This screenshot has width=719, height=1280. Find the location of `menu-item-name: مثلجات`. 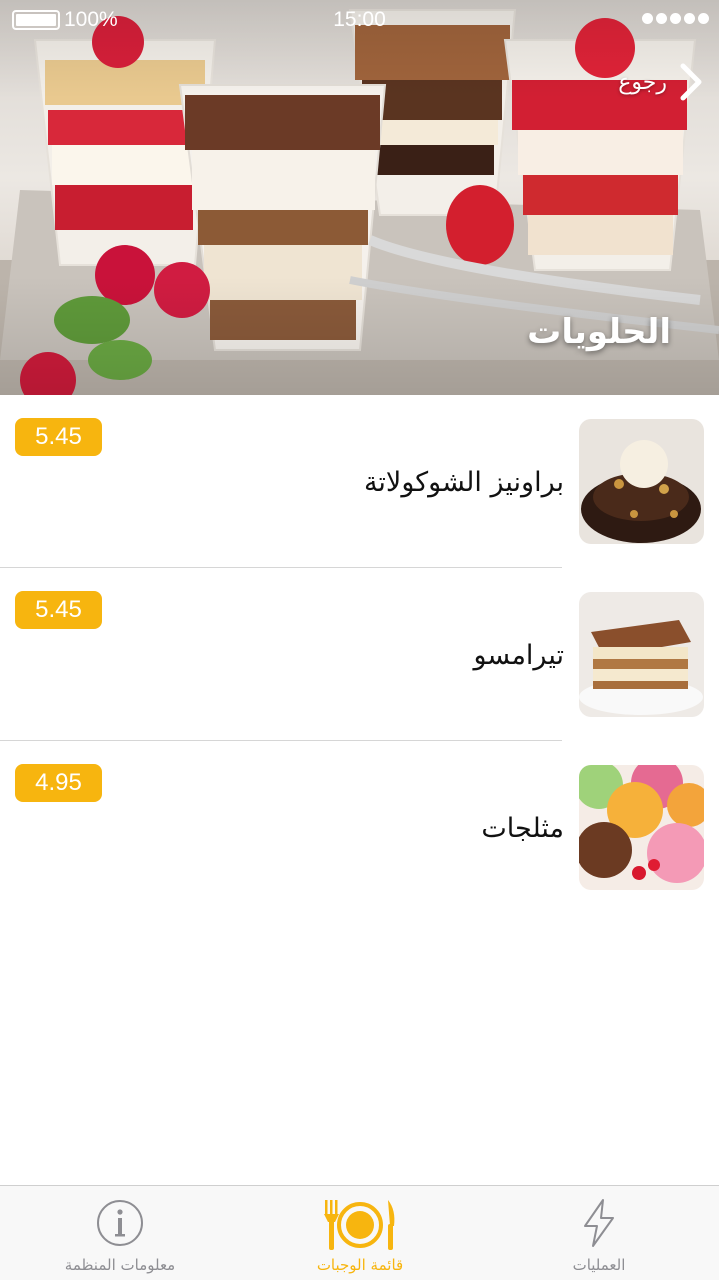

menu-item-name: مثلجات is located at coordinates (522, 828).